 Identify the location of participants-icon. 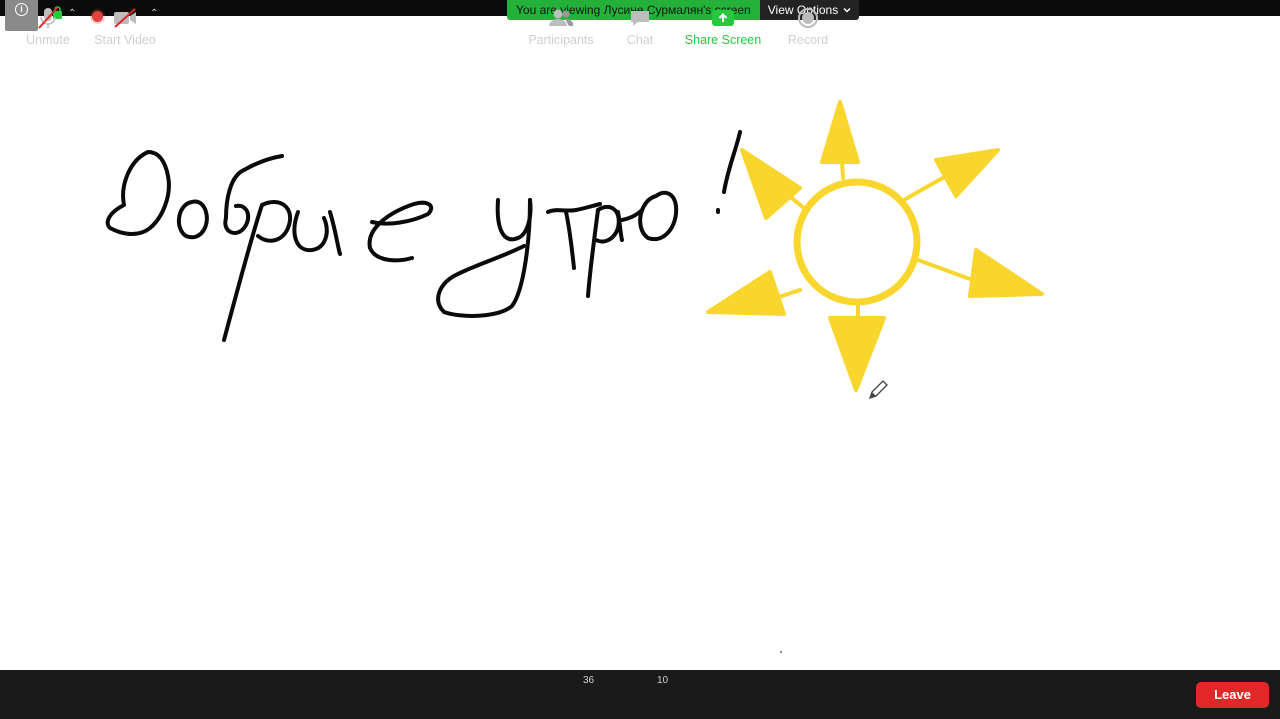
(561, 17).